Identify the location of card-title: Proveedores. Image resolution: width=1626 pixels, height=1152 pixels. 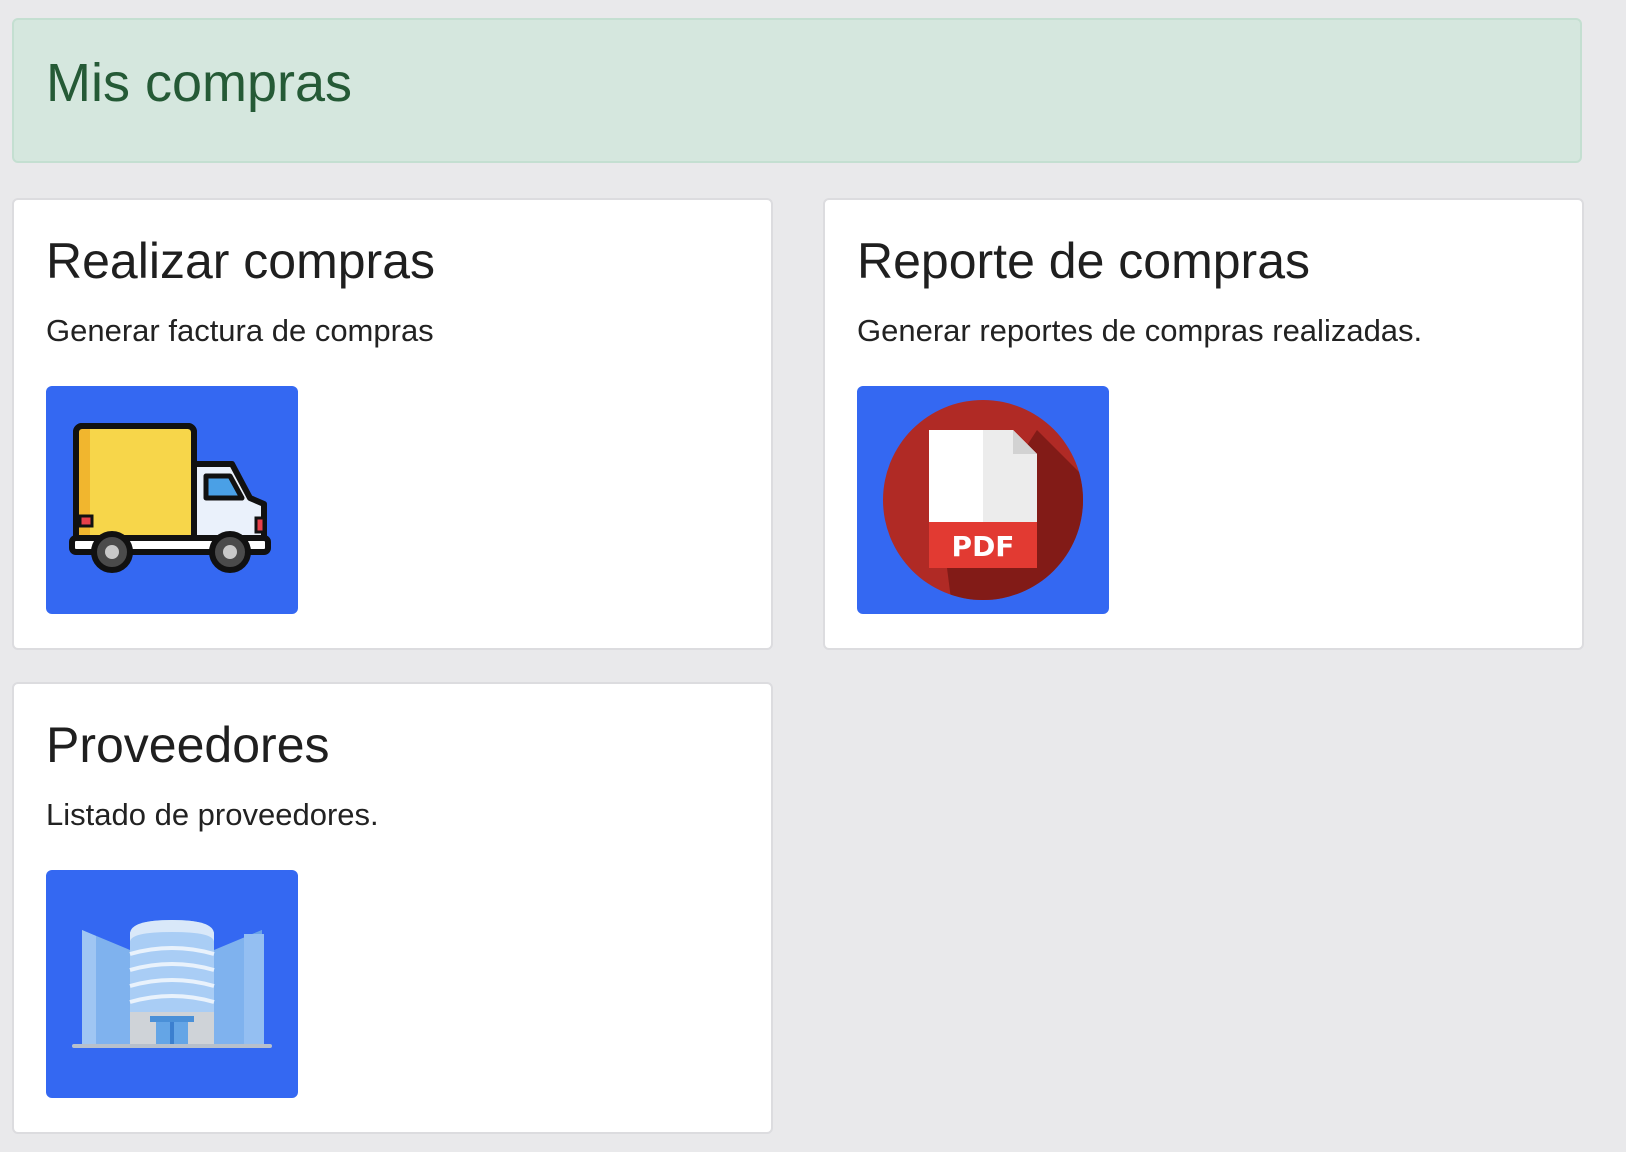
(188, 745).